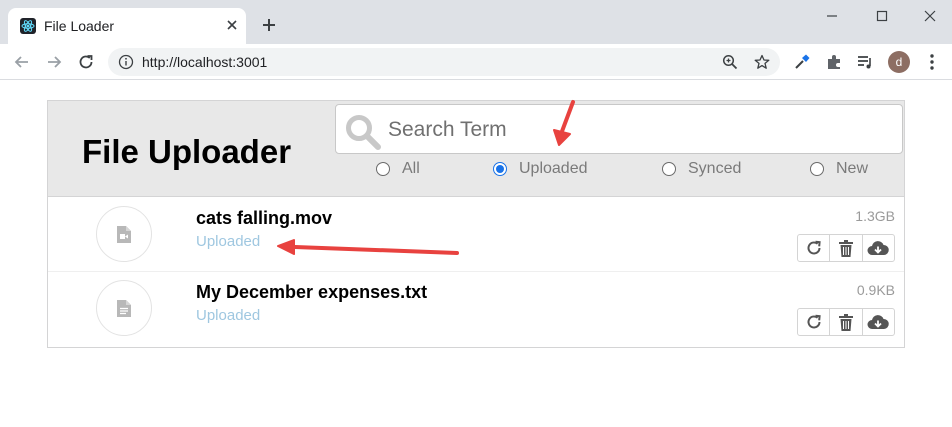  What do you see at coordinates (79, 26) in the screenshot?
I see `tab-title: File Loader` at bounding box center [79, 26].